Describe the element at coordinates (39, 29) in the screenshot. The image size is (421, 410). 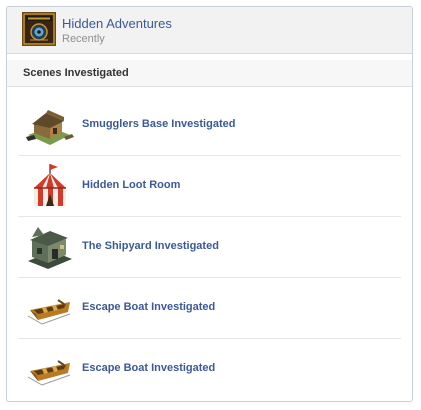
I see `hidden-adventures-app-icon` at that location.